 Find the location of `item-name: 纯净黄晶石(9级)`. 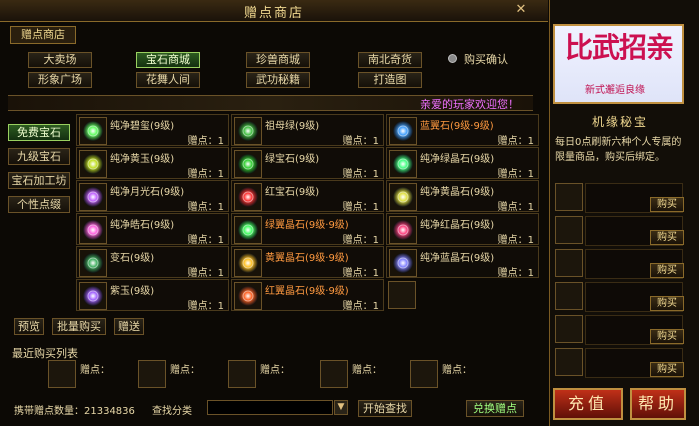

item-name: 纯净黄晶石(9级) is located at coordinates (457, 192).